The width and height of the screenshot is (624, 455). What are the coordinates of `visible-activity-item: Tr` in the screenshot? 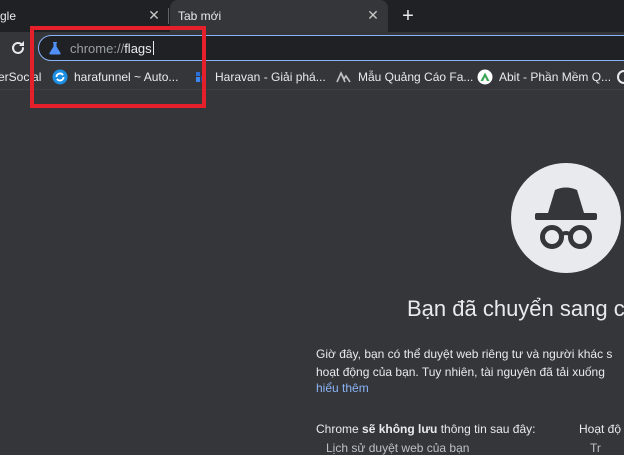 It's located at (595, 448).